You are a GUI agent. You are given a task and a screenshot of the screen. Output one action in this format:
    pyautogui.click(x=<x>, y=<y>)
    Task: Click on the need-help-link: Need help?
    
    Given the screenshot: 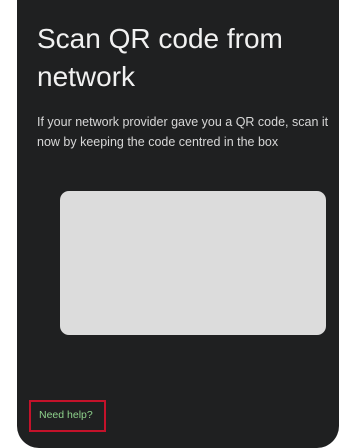 What is the action you would take?
    pyautogui.click(x=66, y=415)
    